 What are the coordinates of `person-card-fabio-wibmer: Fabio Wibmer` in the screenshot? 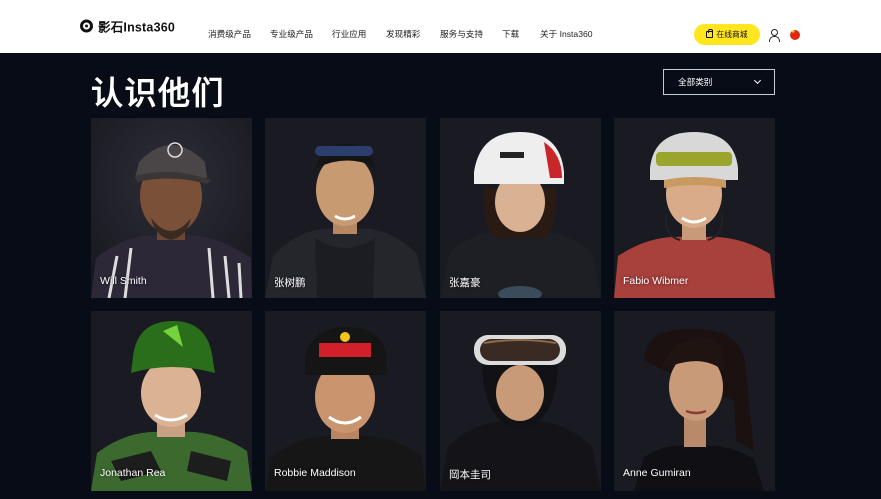 It's located at (694, 208).